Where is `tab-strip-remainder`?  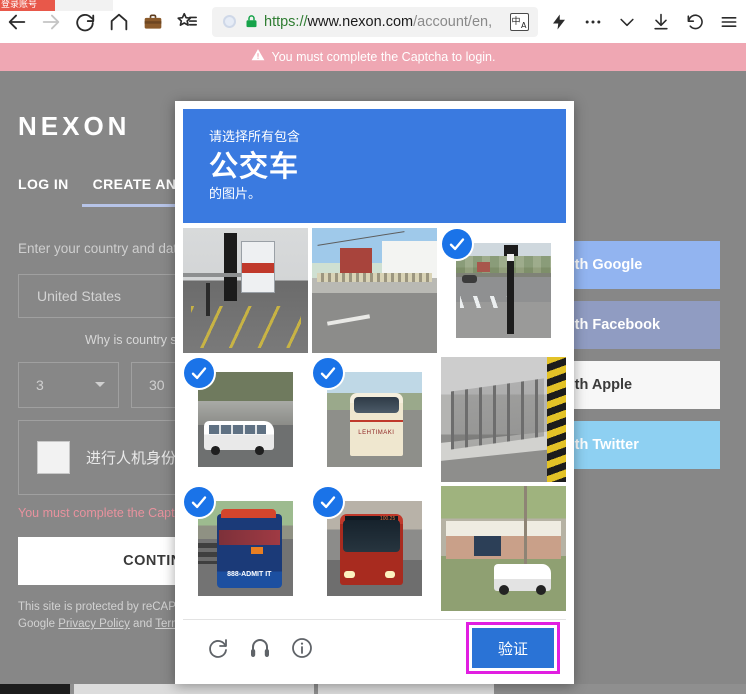
tab-strip-remainder is located at coordinates (84, 5).